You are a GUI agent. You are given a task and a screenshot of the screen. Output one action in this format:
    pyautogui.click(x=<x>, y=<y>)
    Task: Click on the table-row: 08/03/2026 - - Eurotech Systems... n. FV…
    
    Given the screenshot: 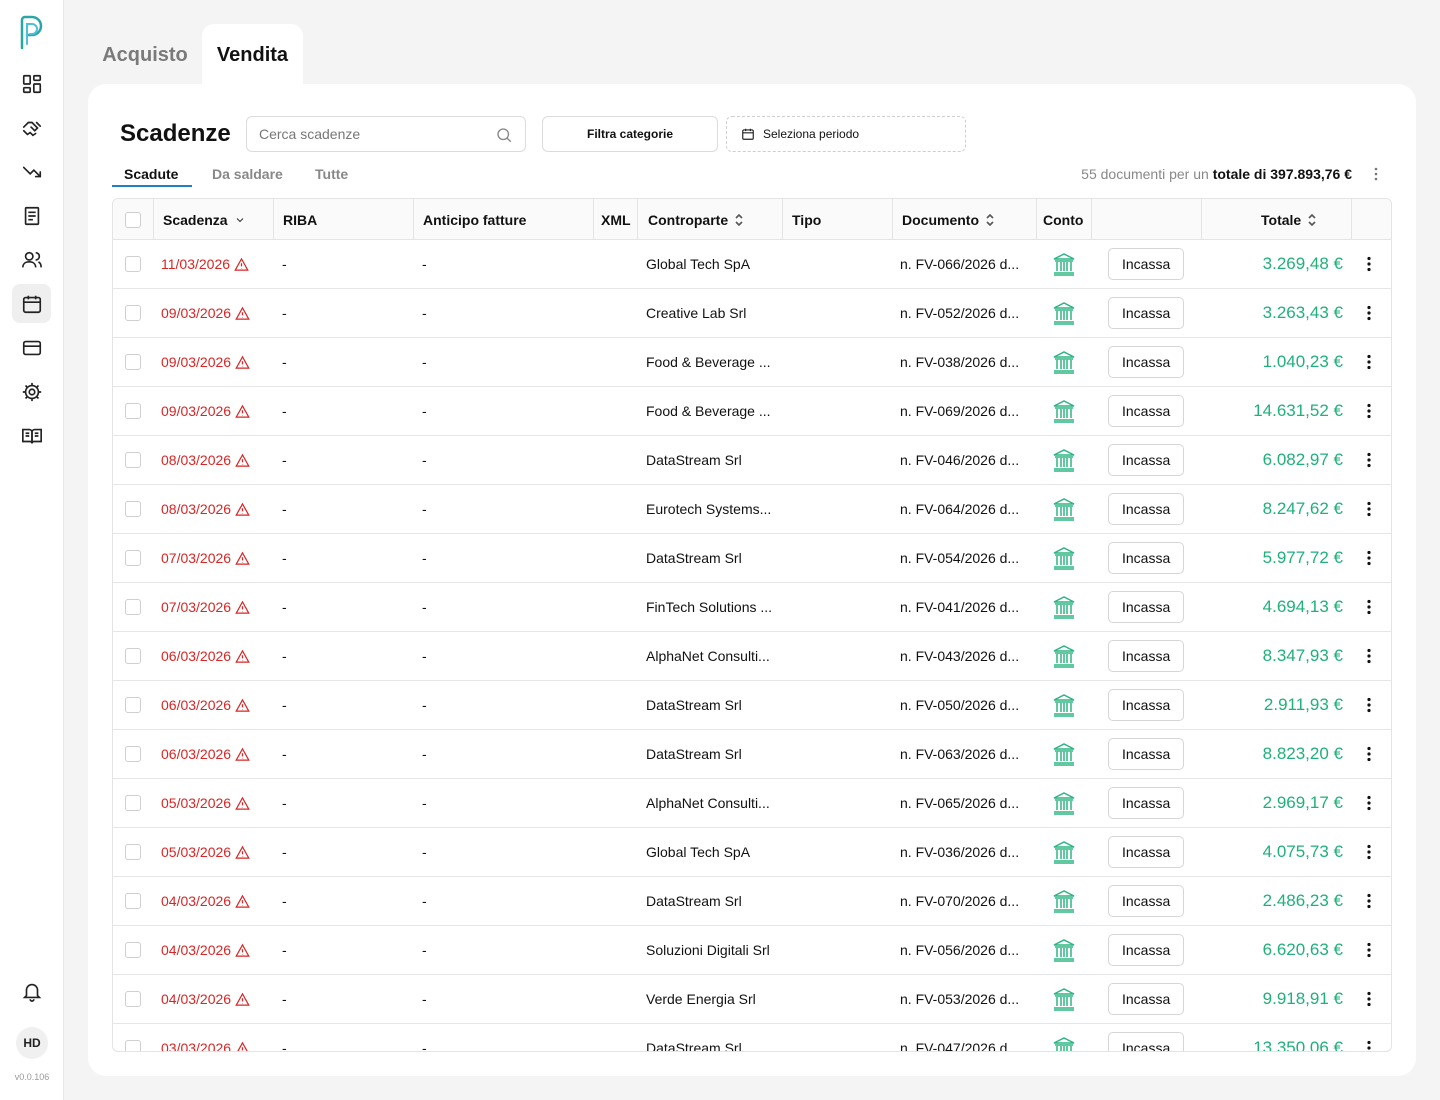 What is the action you would take?
    pyautogui.click(x=752, y=509)
    